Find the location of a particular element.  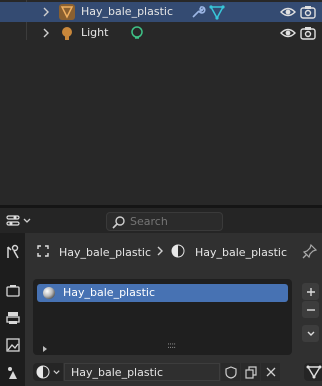

outliner-item-label: Light is located at coordinates (95, 32).